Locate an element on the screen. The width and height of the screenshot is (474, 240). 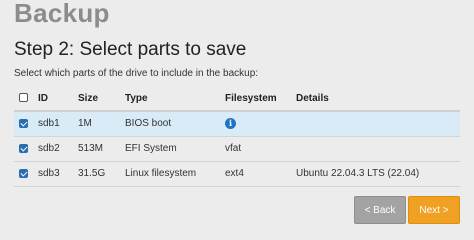
step-title: Step 2: Select parts to save is located at coordinates (130, 49).